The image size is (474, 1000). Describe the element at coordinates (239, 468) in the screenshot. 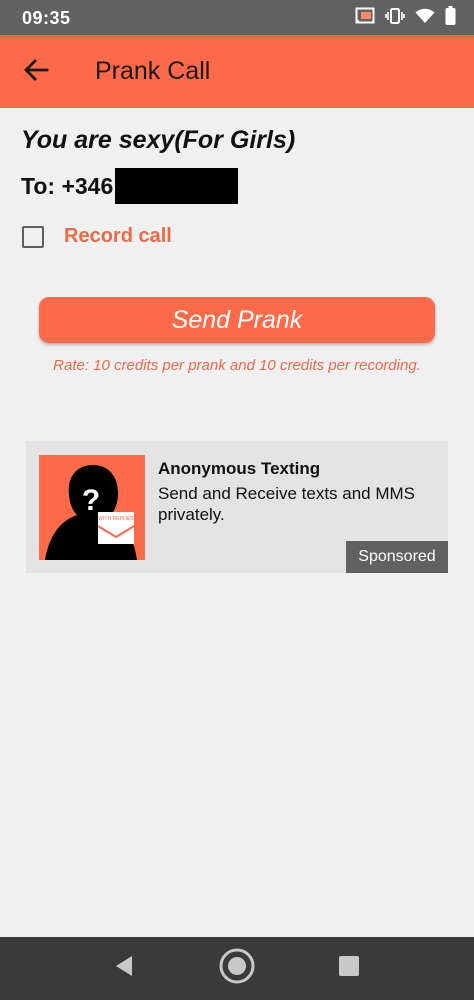

I see `ad-title: Anonymous Texting` at that location.